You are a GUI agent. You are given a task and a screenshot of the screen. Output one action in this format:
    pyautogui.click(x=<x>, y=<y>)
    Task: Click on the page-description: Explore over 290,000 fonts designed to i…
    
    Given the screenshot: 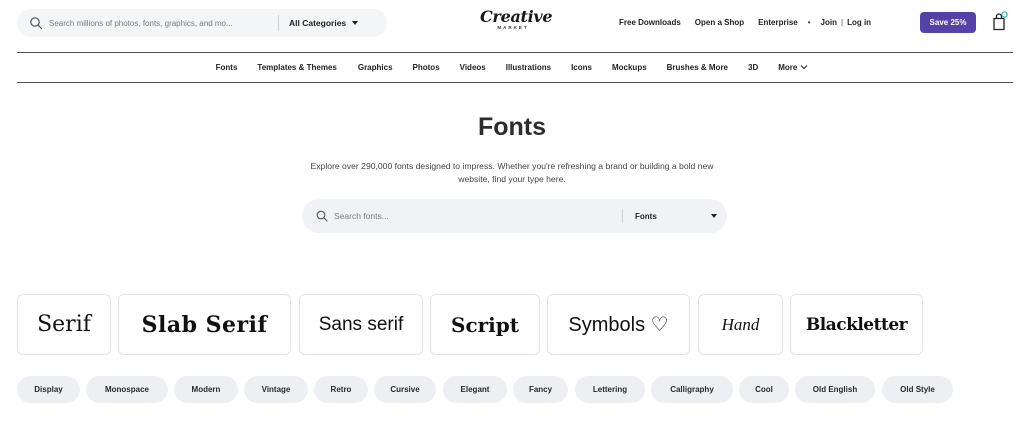 What is the action you would take?
    pyautogui.click(x=512, y=172)
    